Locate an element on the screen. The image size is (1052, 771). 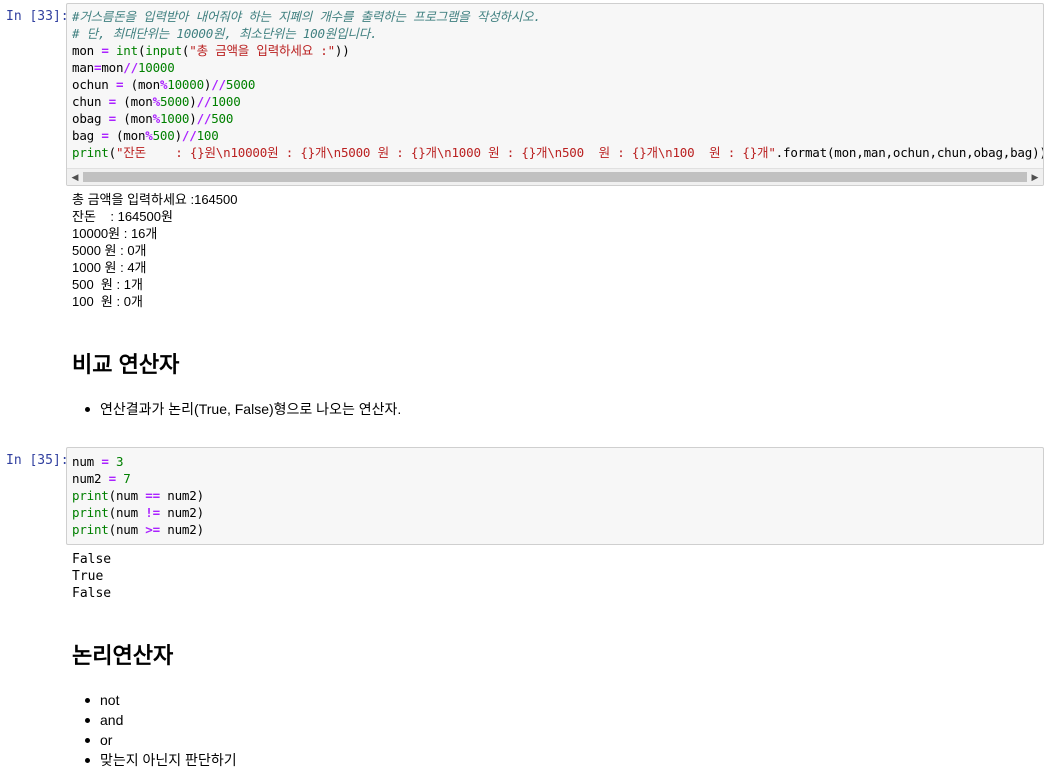
code-token: num2 is located at coordinates (90, 478).